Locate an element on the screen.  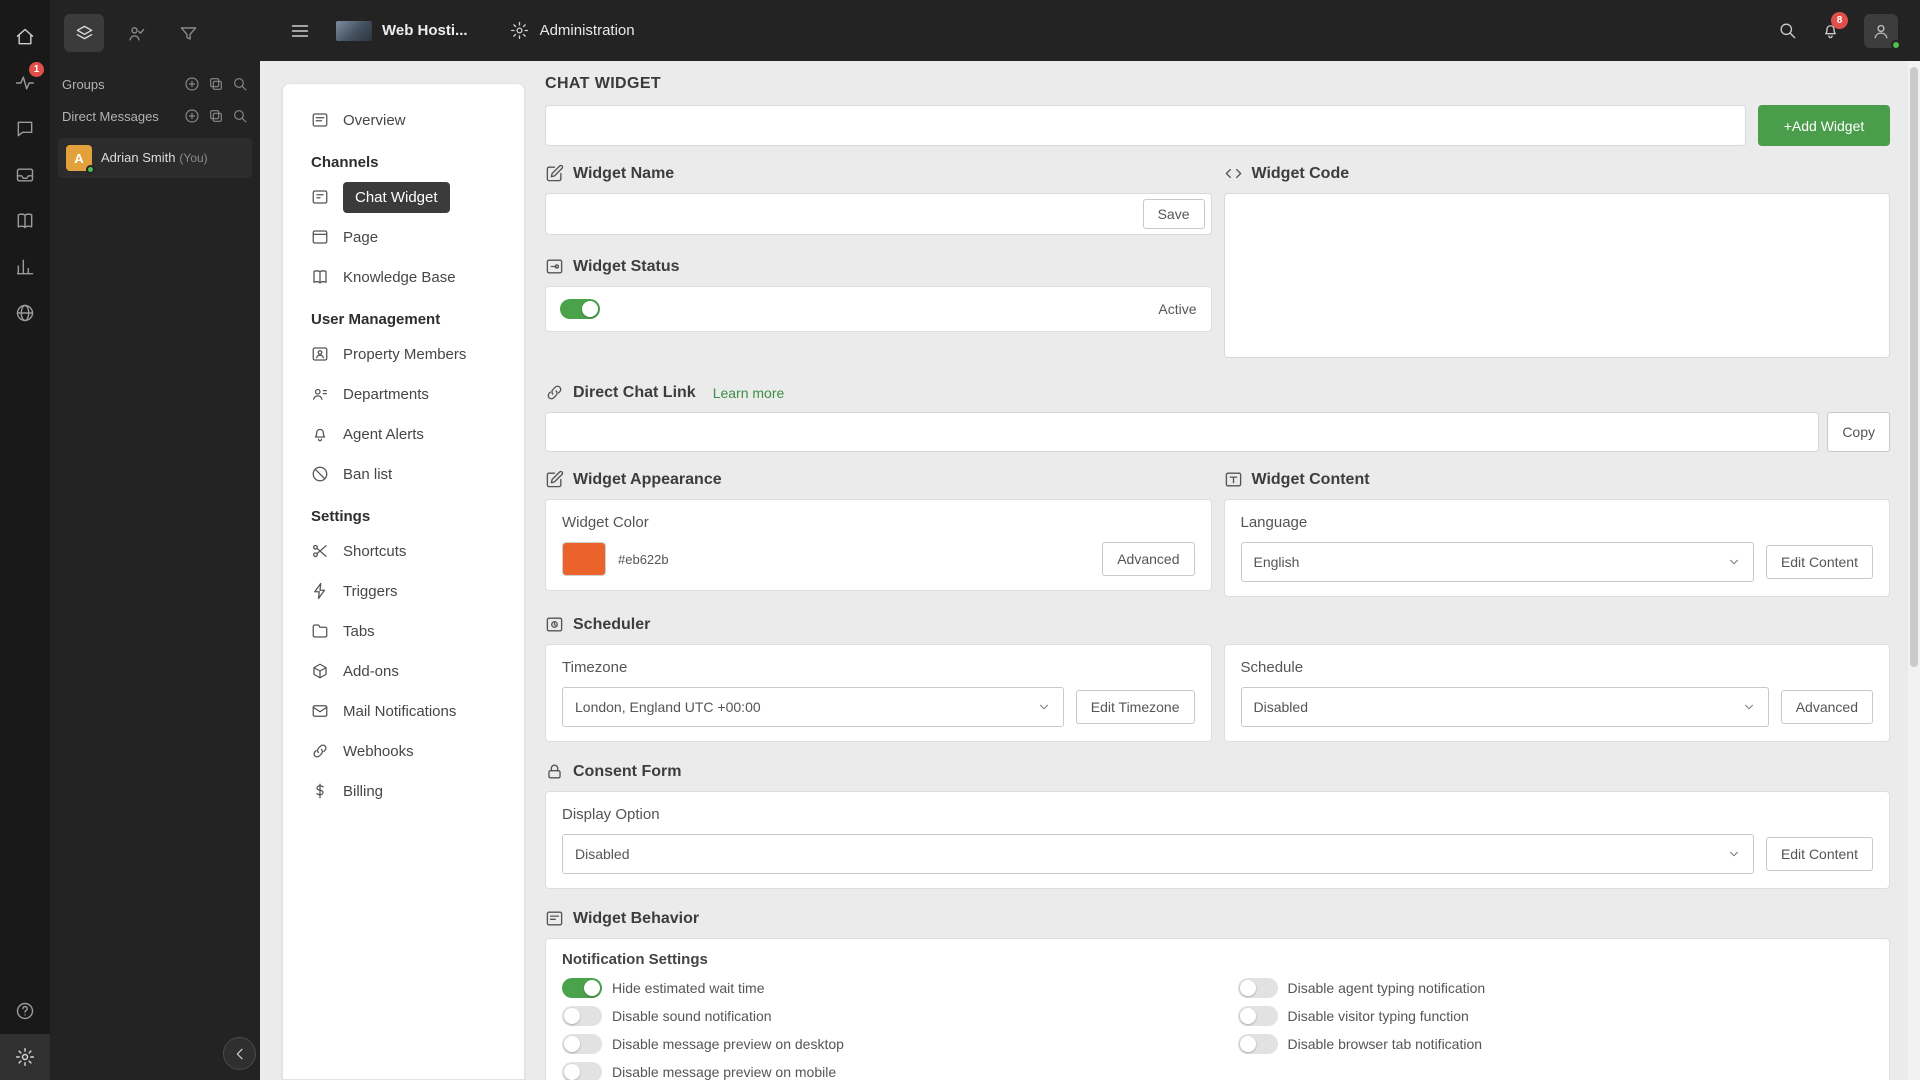
admin-gear-icon is located at coordinates (519, 30).